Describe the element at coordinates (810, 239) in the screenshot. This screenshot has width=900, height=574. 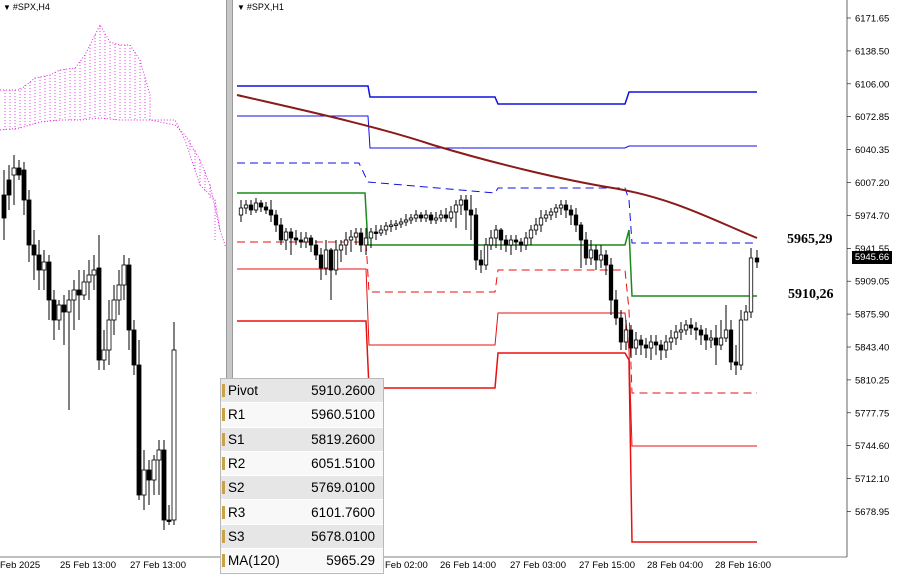
I see `ma-value-annotation: 5965,29` at that location.